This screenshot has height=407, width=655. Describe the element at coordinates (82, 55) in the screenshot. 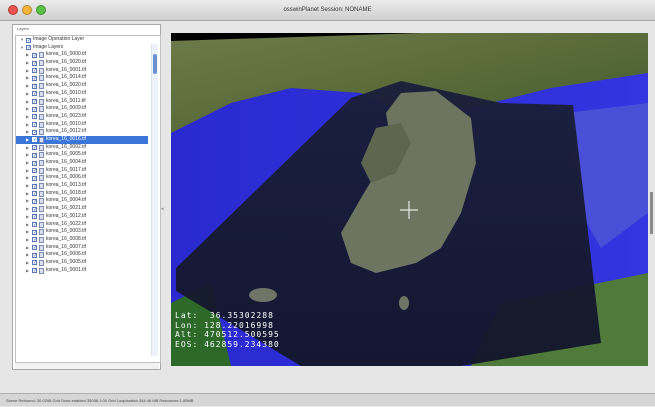

I see `tree-item-layer: ▶ ✓ korea_16_0000.tif` at that location.